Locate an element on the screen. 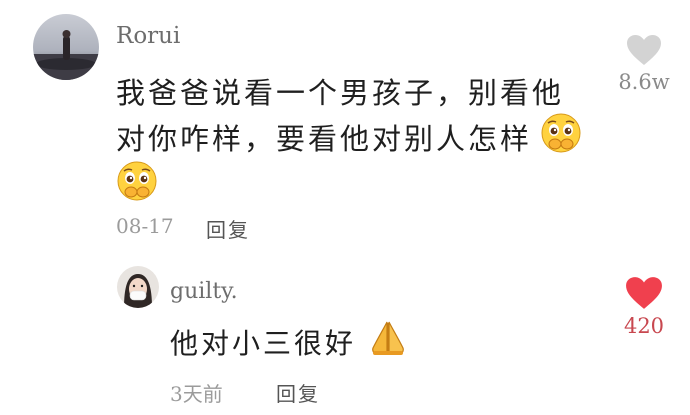 This screenshot has width=690, height=415. comment-date: 08-17 is located at coordinates (145, 226).